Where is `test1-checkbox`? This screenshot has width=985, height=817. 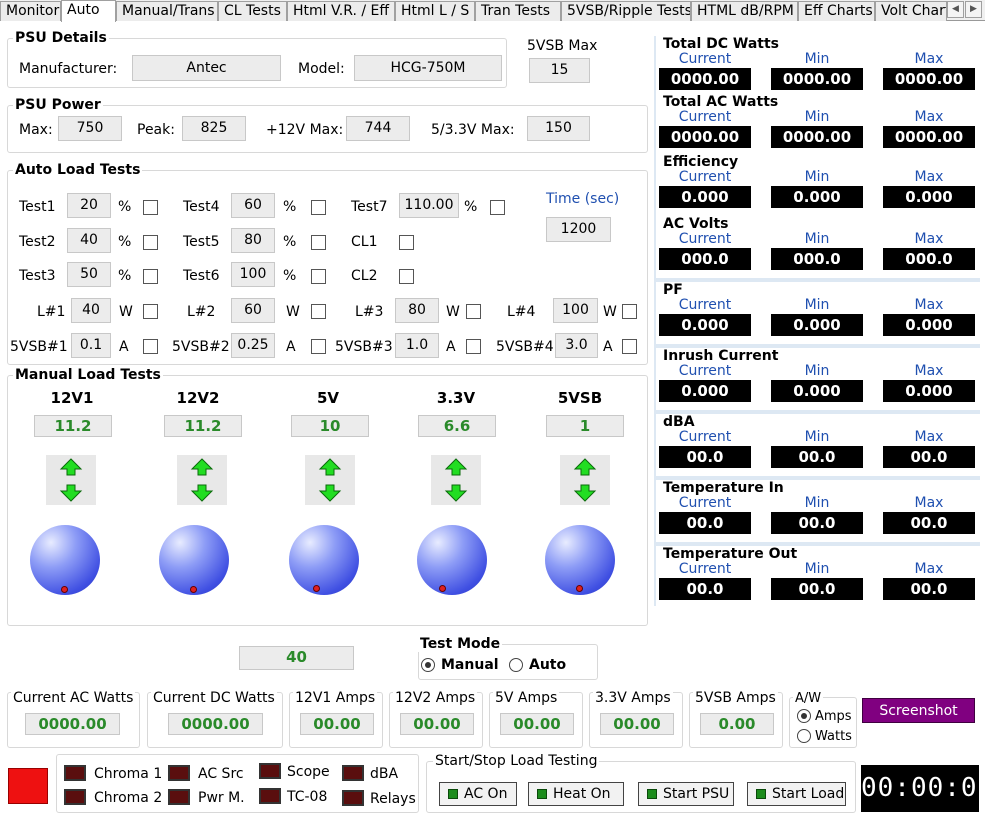 test1-checkbox is located at coordinates (150, 207).